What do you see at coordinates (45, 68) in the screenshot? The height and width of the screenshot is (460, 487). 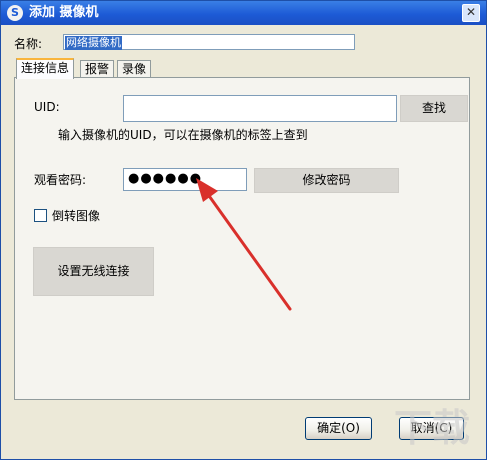 I see `tab-connection-info: 连接信息` at bounding box center [45, 68].